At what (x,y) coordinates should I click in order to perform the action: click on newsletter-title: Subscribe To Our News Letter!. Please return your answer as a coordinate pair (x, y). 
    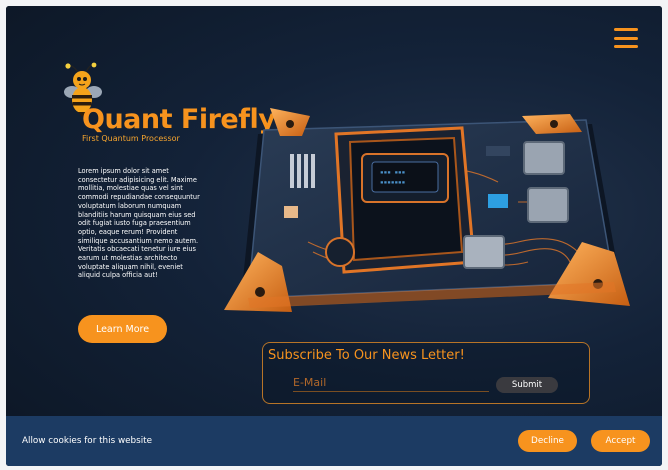
    Looking at the image, I should click on (366, 355).